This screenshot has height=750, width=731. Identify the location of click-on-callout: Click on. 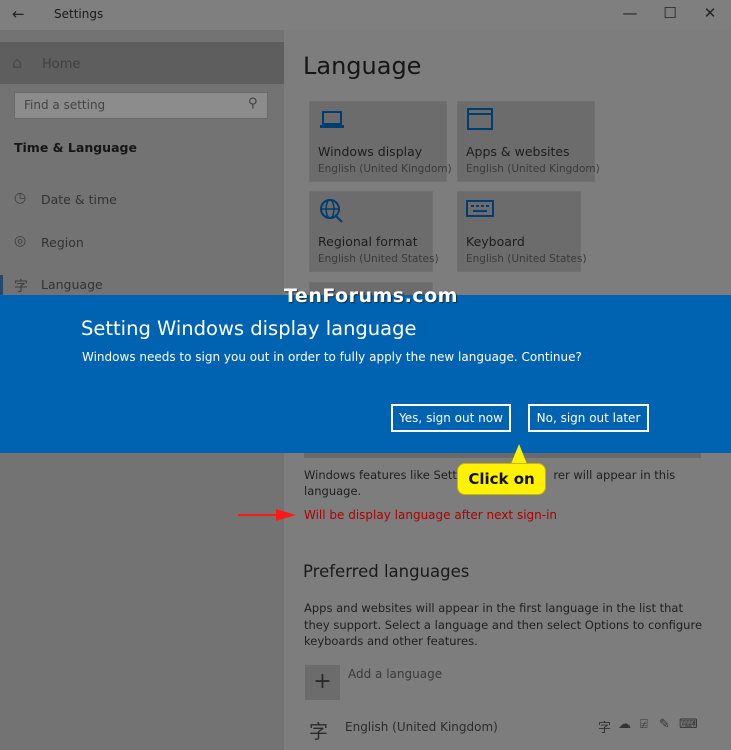
(501, 479).